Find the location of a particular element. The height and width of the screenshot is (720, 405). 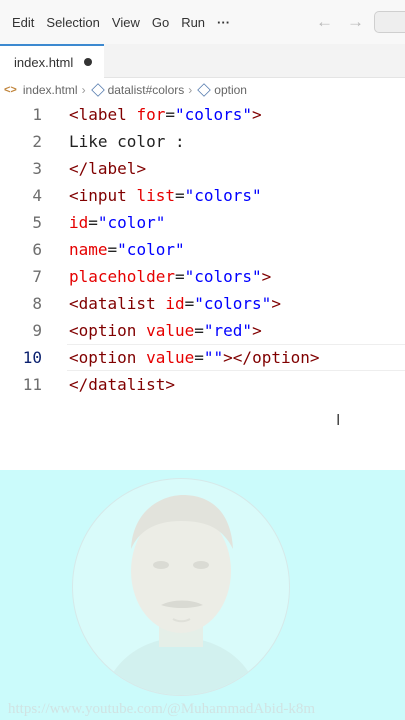

line-number: 3 is located at coordinates (37, 168).